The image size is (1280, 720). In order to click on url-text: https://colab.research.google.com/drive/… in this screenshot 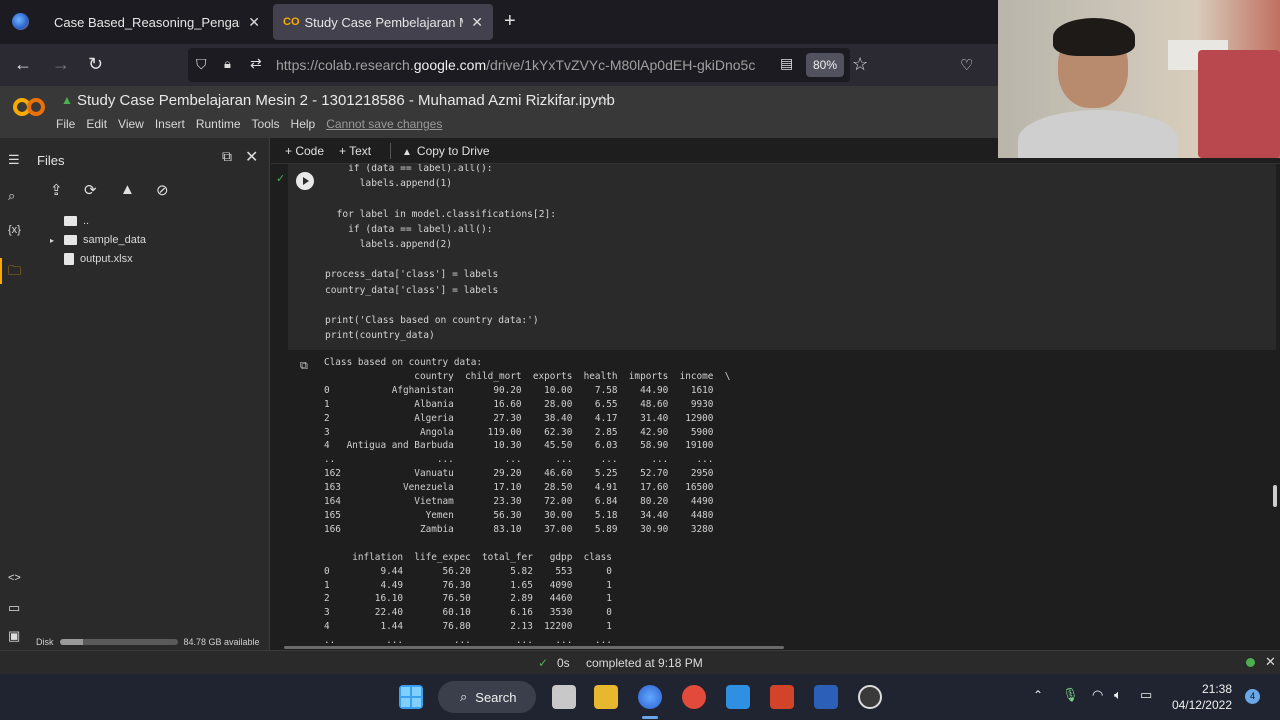, I will do `click(516, 65)`.